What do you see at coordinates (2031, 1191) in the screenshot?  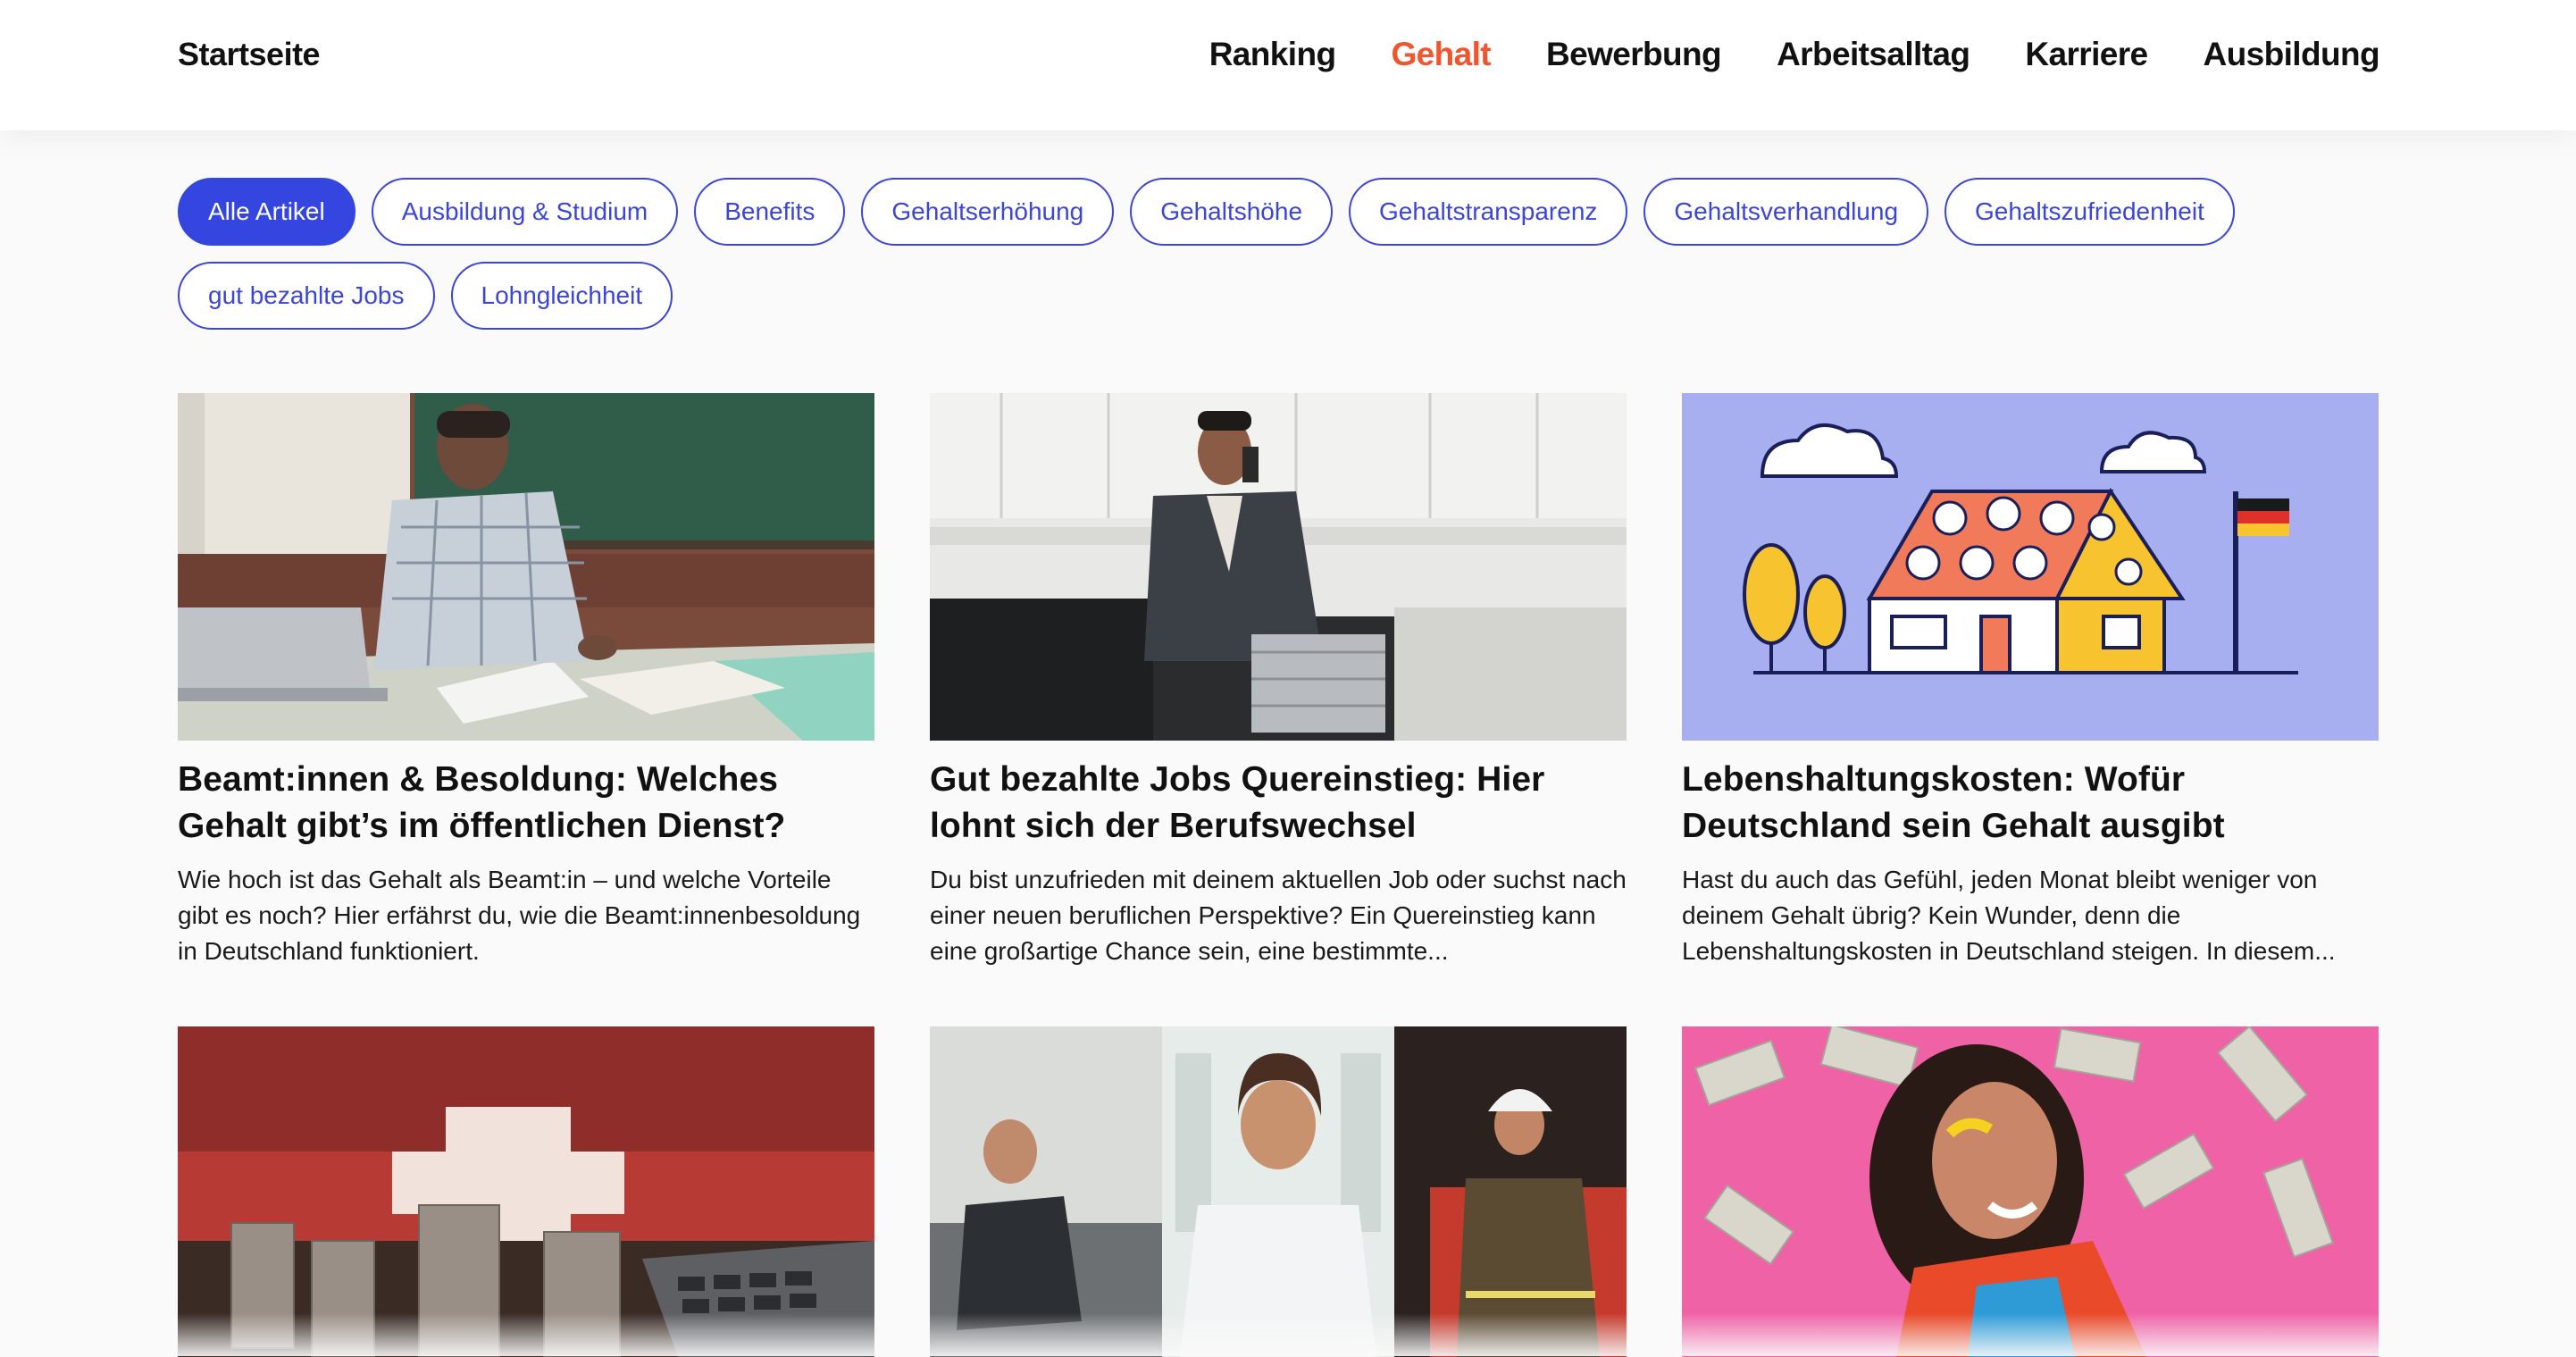 I see `article-image-money-rain` at bounding box center [2031, 1191].